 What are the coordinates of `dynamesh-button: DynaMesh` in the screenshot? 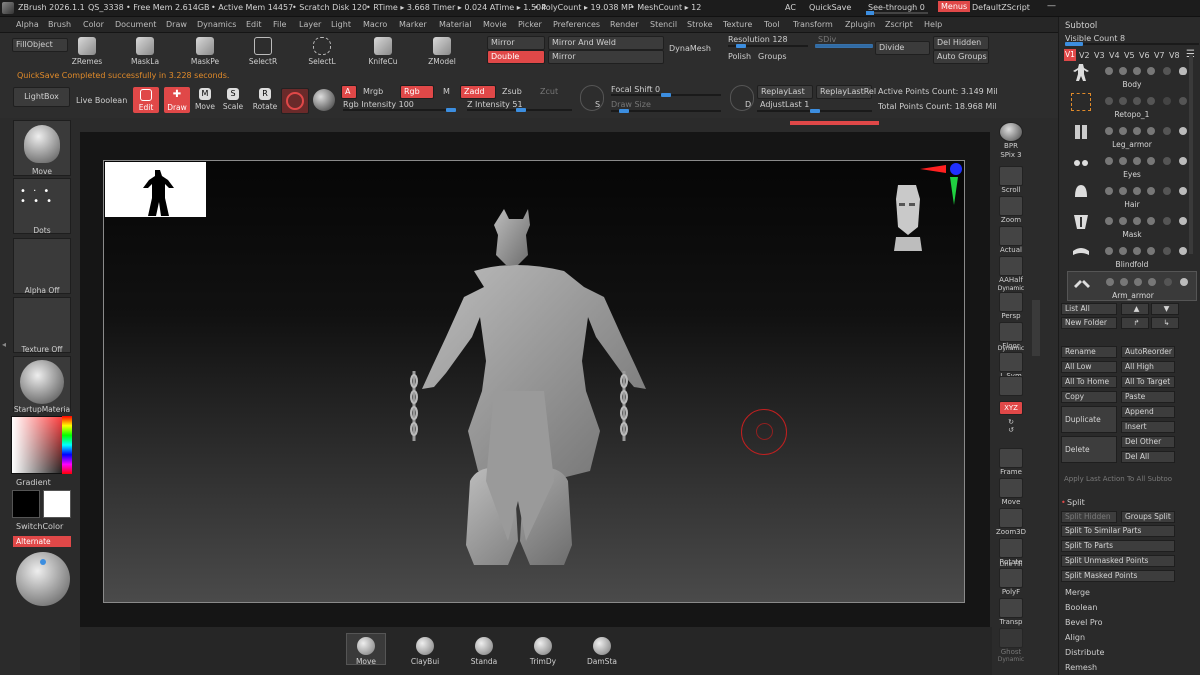 It's located at (690, 48).